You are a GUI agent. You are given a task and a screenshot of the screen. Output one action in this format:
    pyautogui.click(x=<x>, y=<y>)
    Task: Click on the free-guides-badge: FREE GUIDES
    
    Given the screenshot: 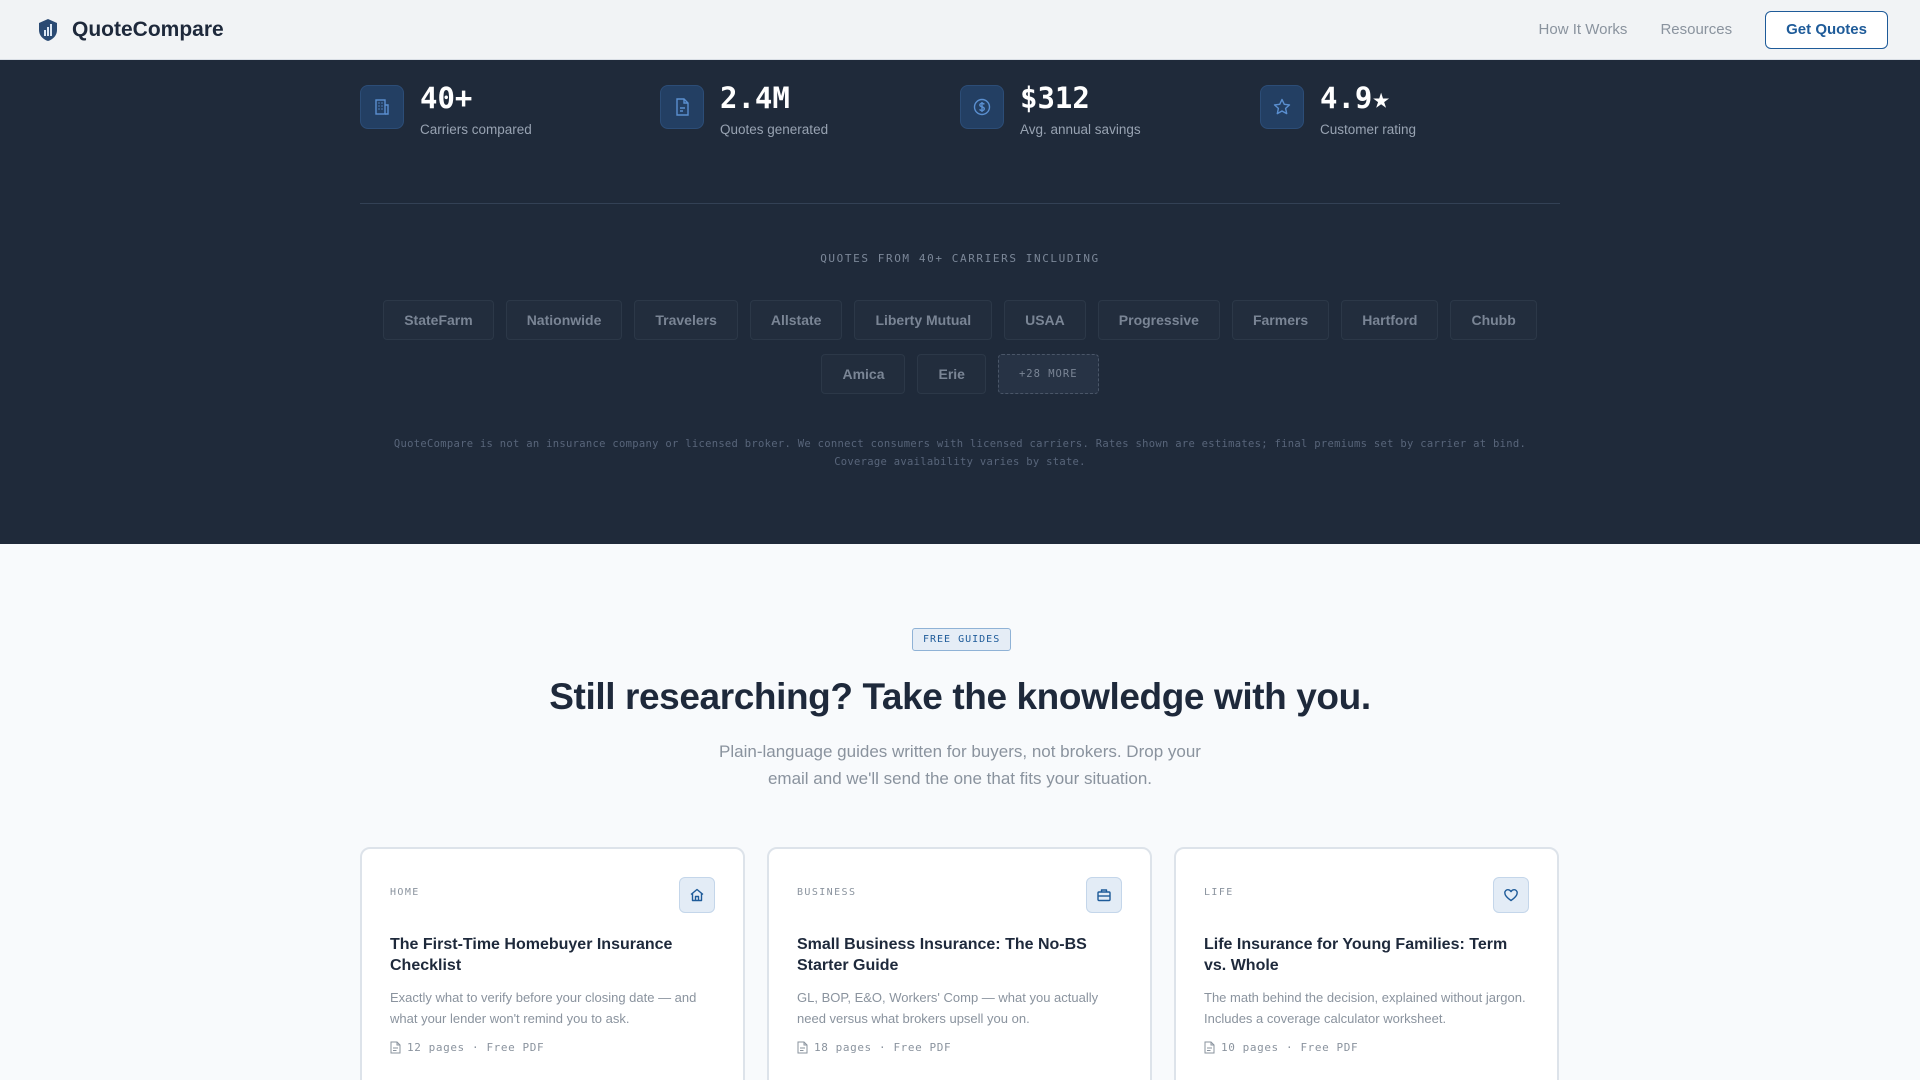 What is the action you would take?
    pyautogui.click(x=962, y=639)
    